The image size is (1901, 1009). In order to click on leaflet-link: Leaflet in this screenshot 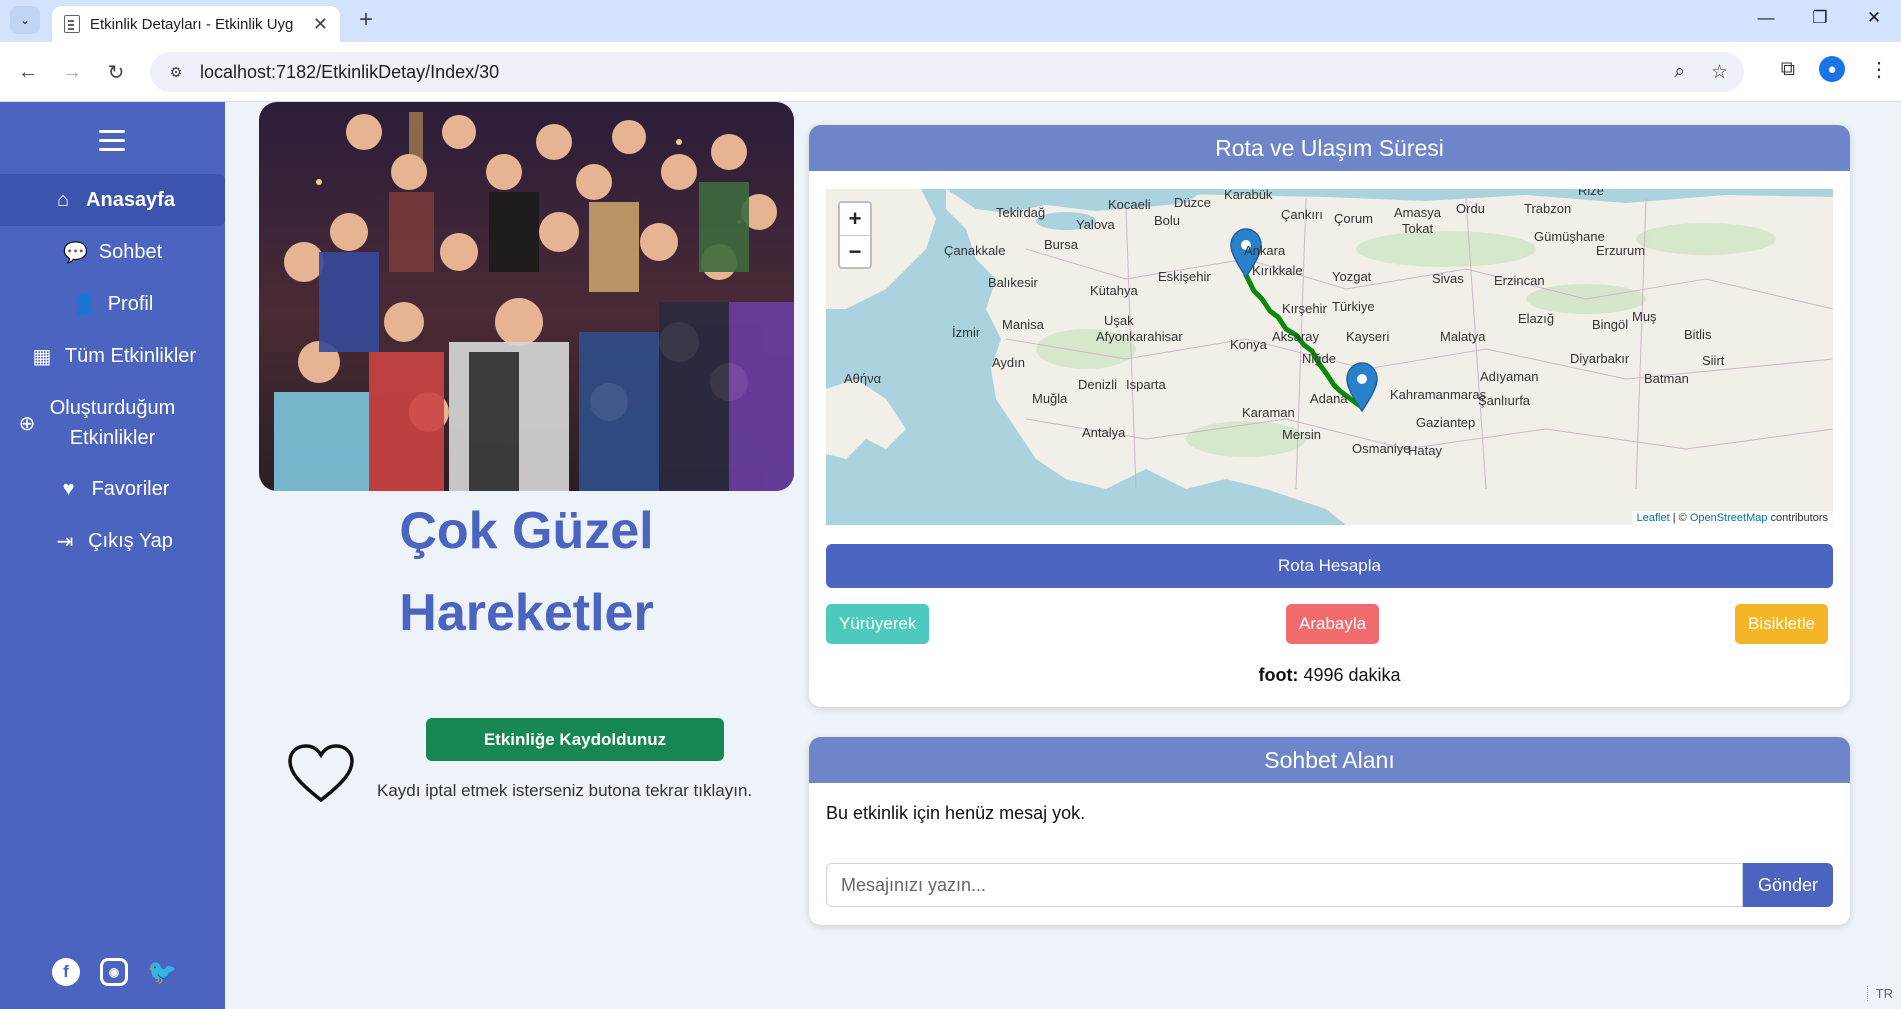, I will do `click(1653, 518)`.